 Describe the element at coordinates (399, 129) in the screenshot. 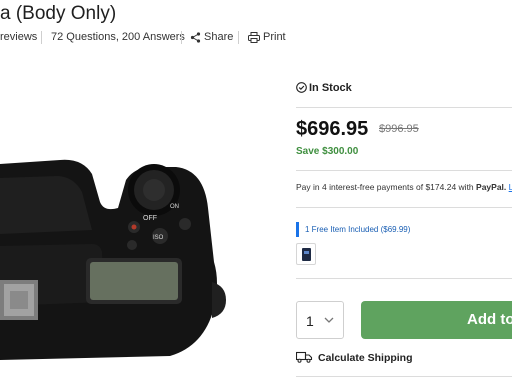

I see `original-price: $996.95` at that location.